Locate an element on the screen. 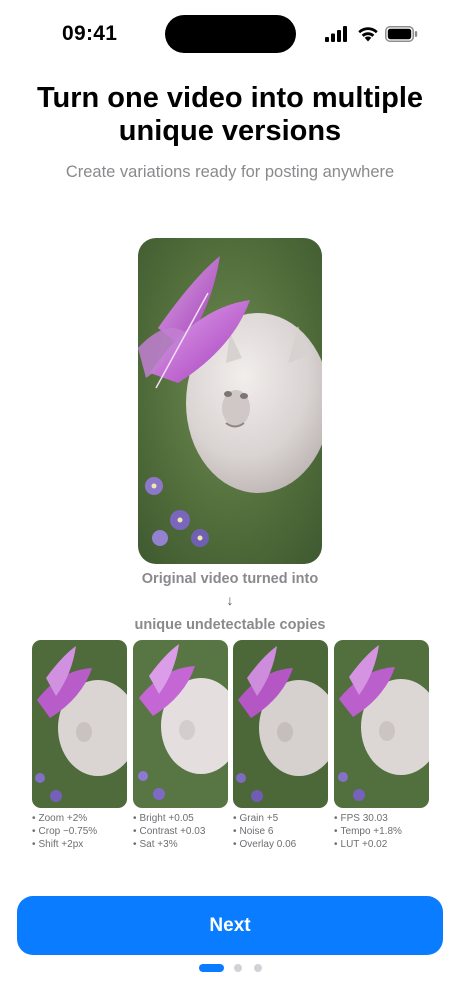 The width and height of the screenshot is (460, 999). param-item: Contrast +0.03 is located at coordinates (183, 832).